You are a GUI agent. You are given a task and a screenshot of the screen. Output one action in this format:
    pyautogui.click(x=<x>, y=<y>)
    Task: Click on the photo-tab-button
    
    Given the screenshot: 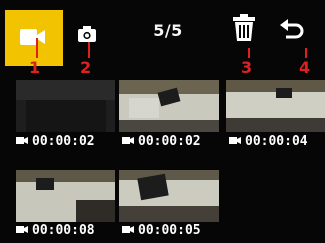 What is the action you would take?
    pyautogui.click(x=86, y=34)
    